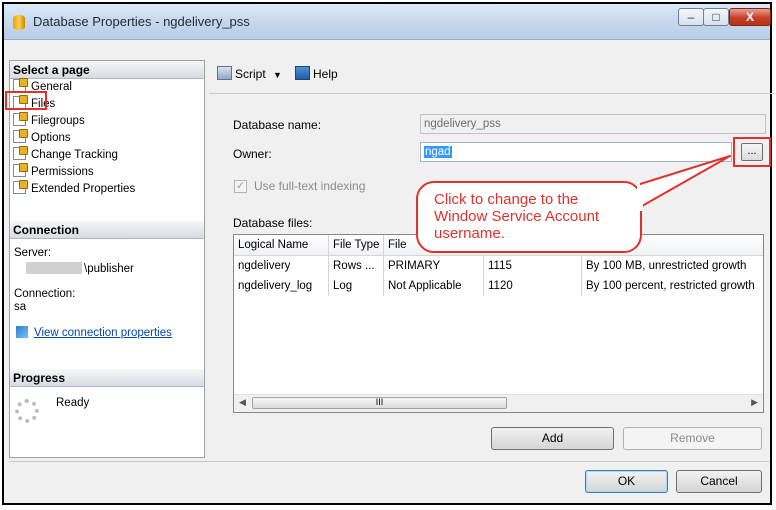 This screenshot has height=510, width=776. I want to click on connection-header: Connection, so click(107, 230).